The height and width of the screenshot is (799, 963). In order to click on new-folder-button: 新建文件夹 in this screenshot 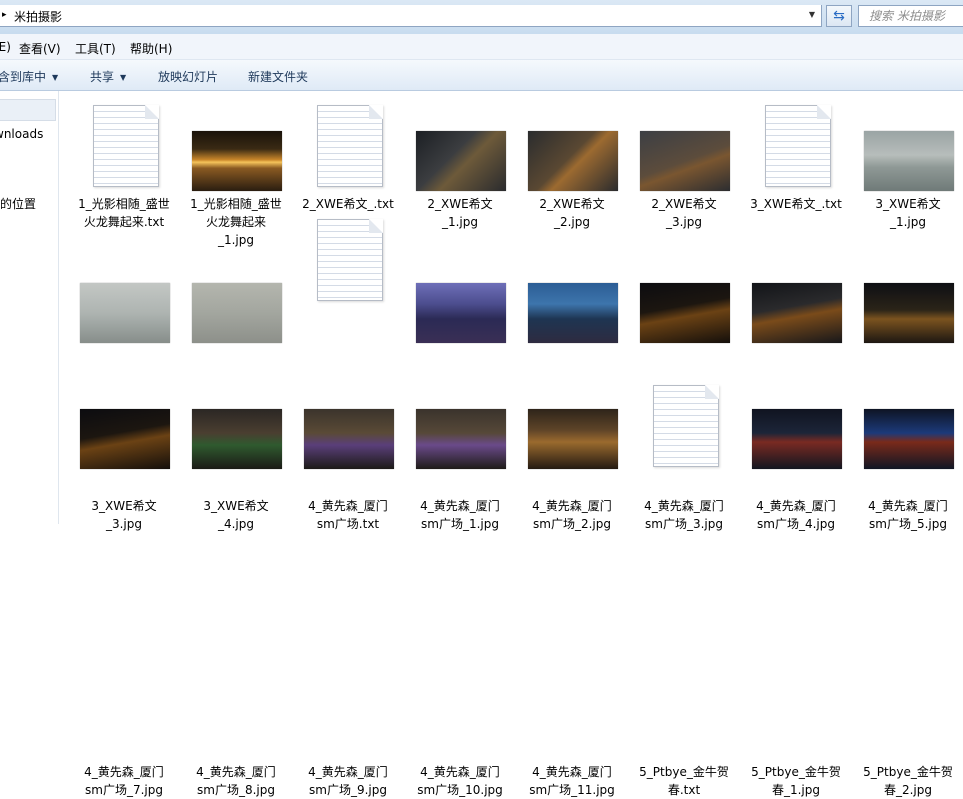, I will do `click(278, 76)`.